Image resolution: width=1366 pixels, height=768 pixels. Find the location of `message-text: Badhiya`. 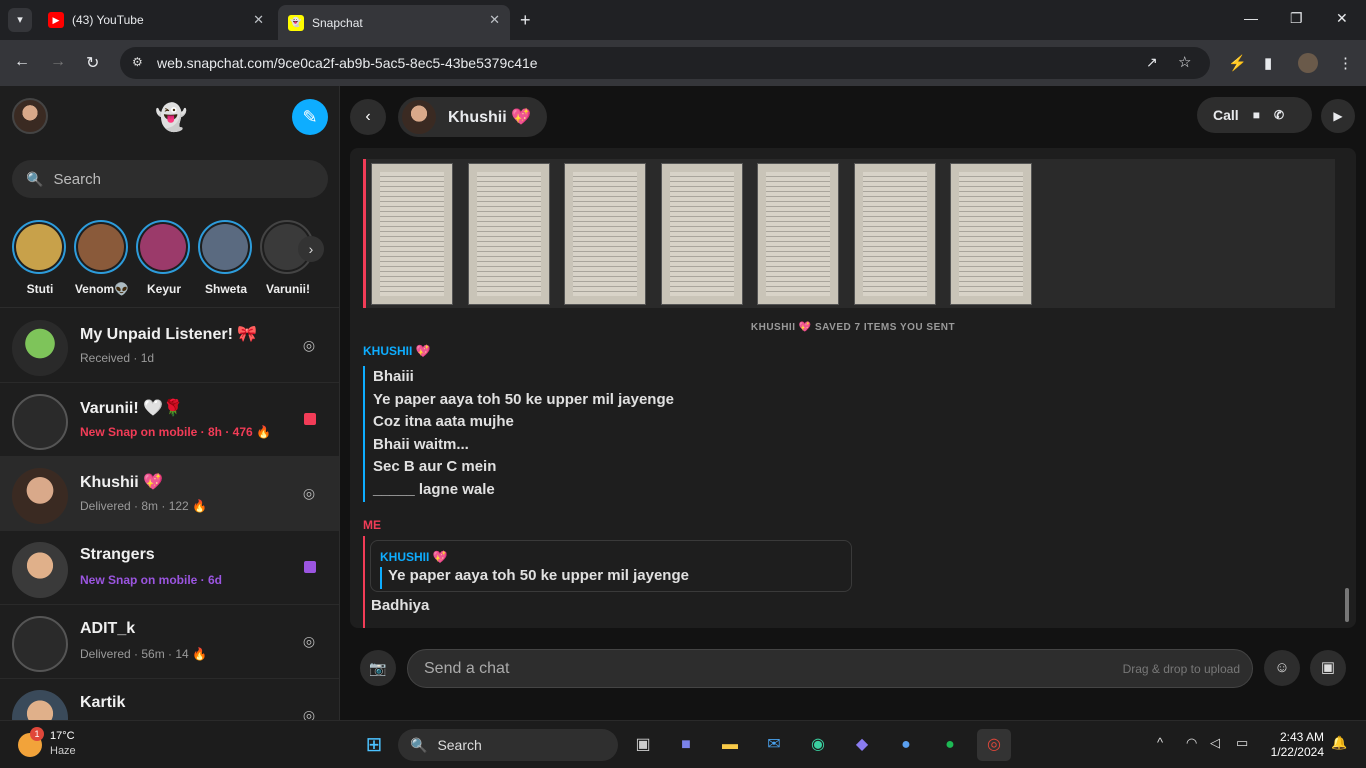

message-text: Badhiya is located at coordinates (400, 605).